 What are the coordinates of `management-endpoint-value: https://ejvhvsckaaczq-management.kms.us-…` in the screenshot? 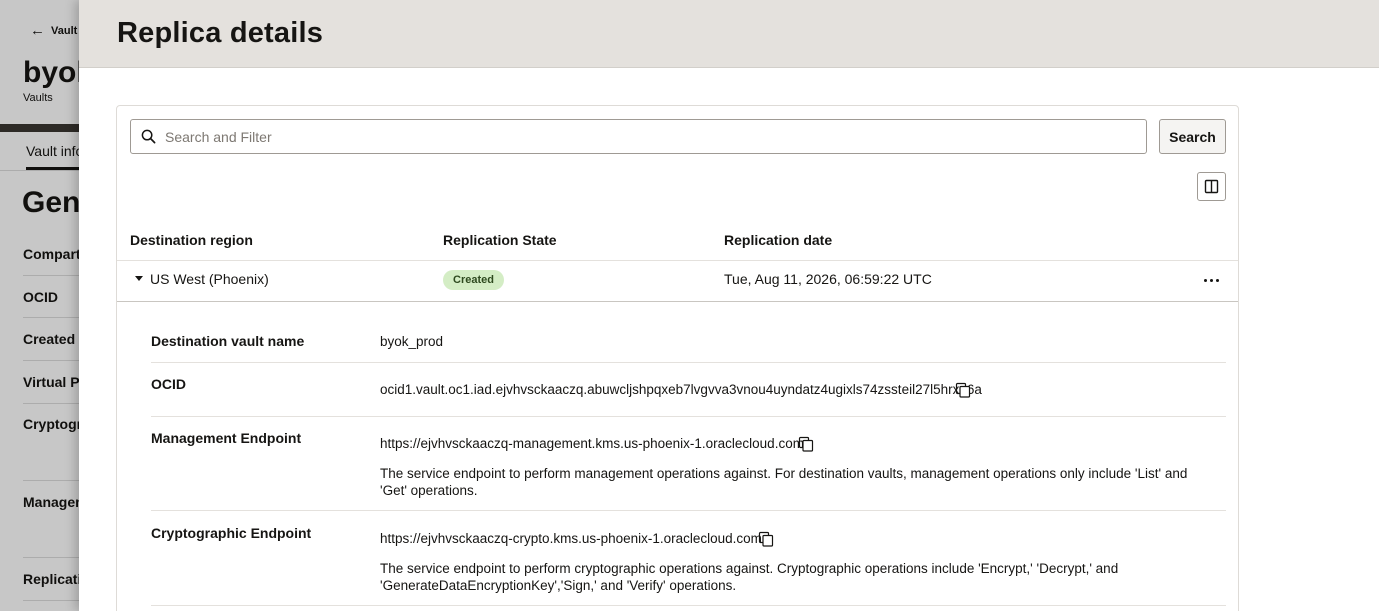 It's located at (592, 443).